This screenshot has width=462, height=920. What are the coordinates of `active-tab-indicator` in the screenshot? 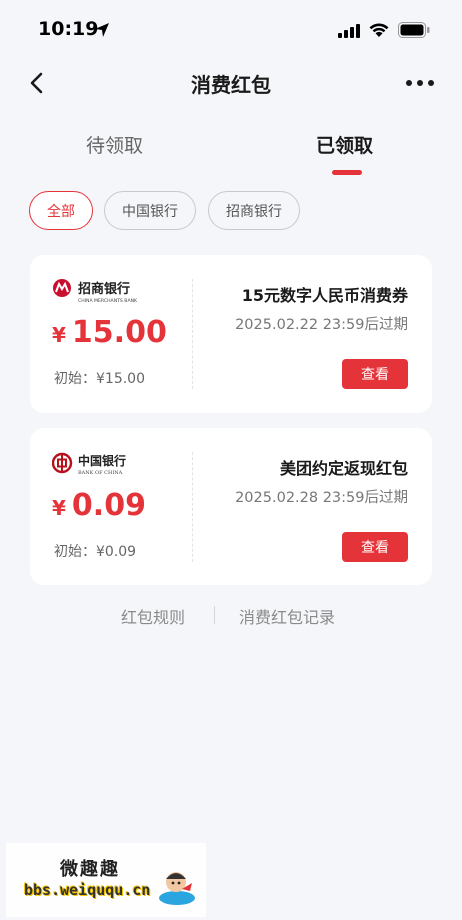 It's located at (347, 172).